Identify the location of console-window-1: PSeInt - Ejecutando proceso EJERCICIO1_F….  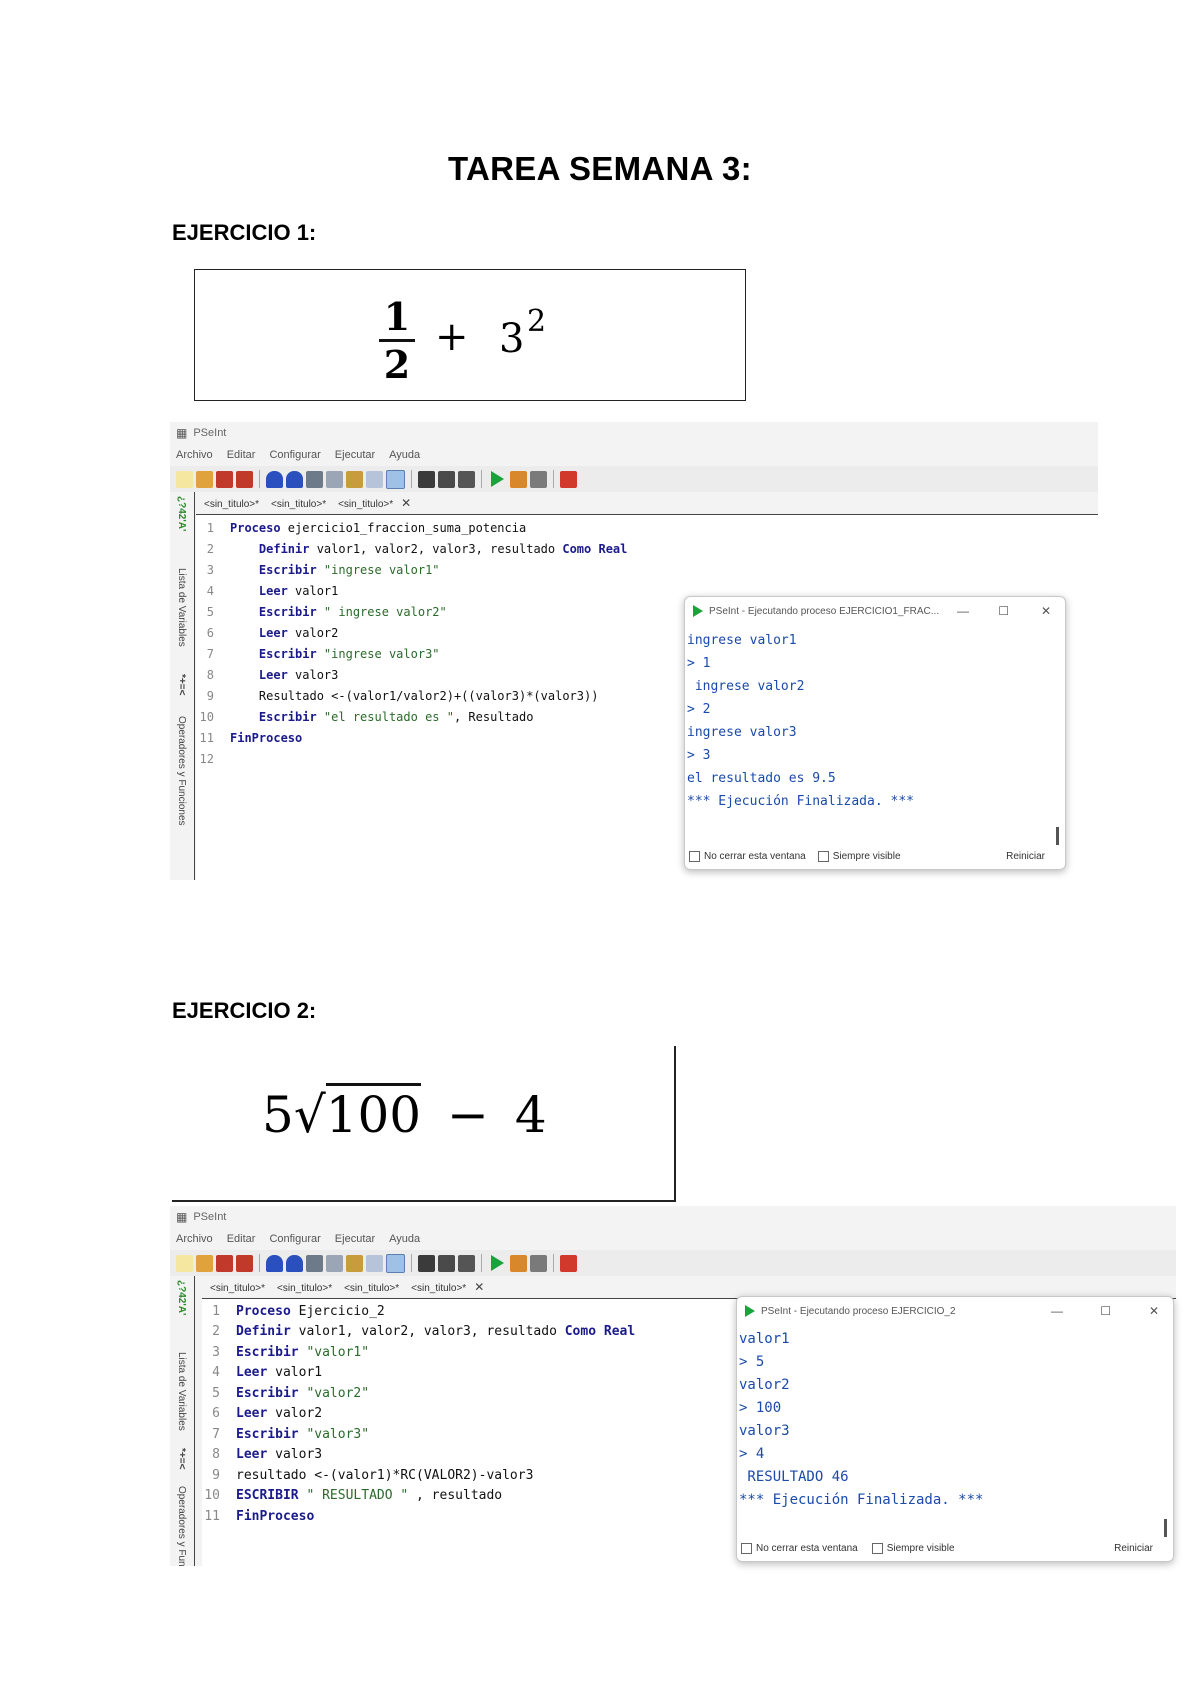
(875, 733).